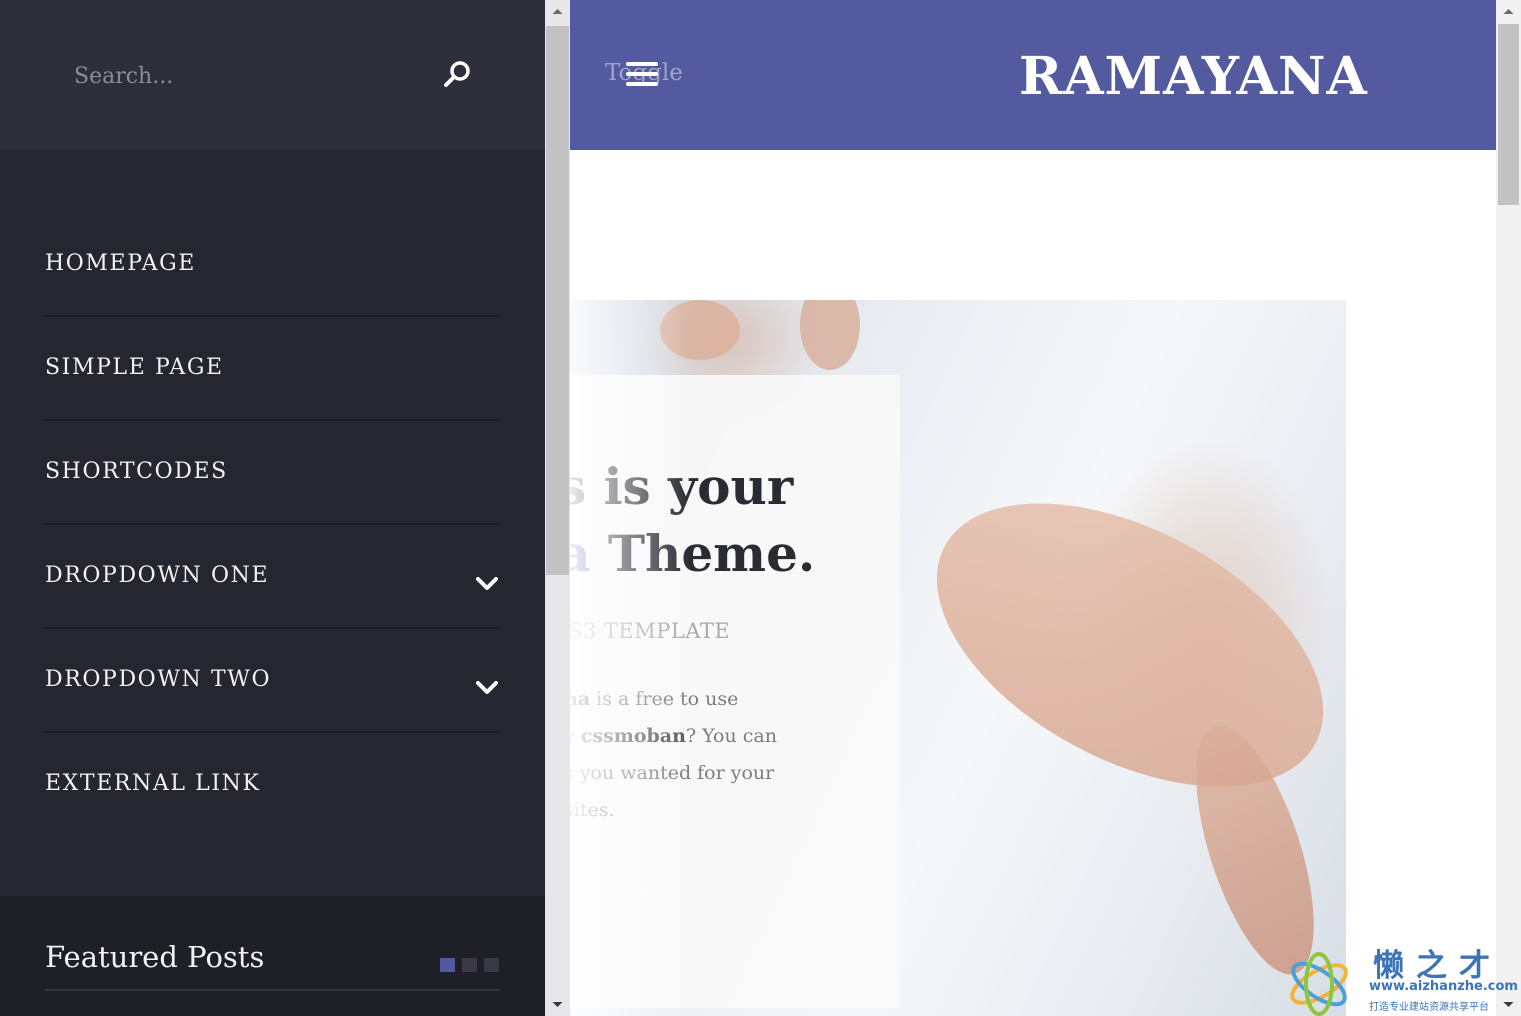 This screenshot has width=1521, height=1016. Describe the element at coordinates (557, 300) in the screenshot. I see `sidebar-scrollbar-thumb` at that location.